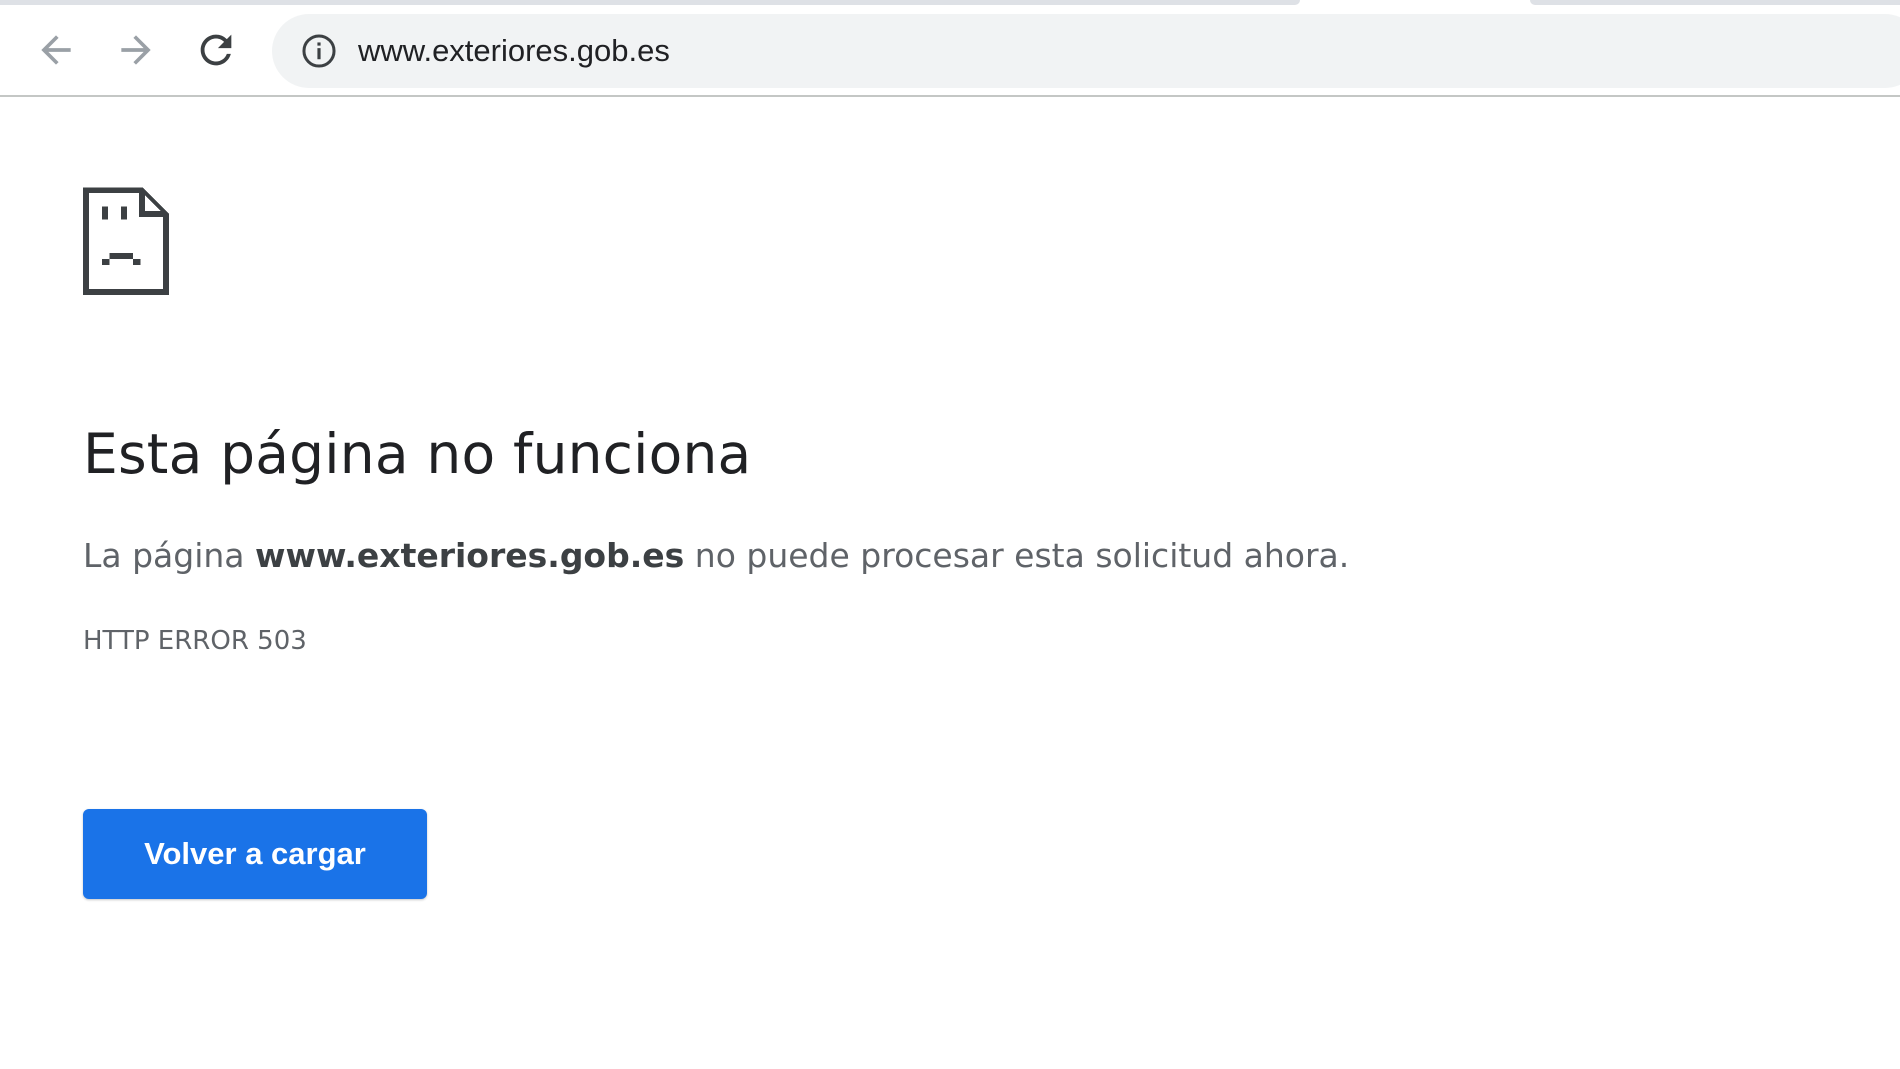  Describe the element at coordinates (514, 51) in the screenshot. I see `url-text: www.exteriores.gob.es` at that location.